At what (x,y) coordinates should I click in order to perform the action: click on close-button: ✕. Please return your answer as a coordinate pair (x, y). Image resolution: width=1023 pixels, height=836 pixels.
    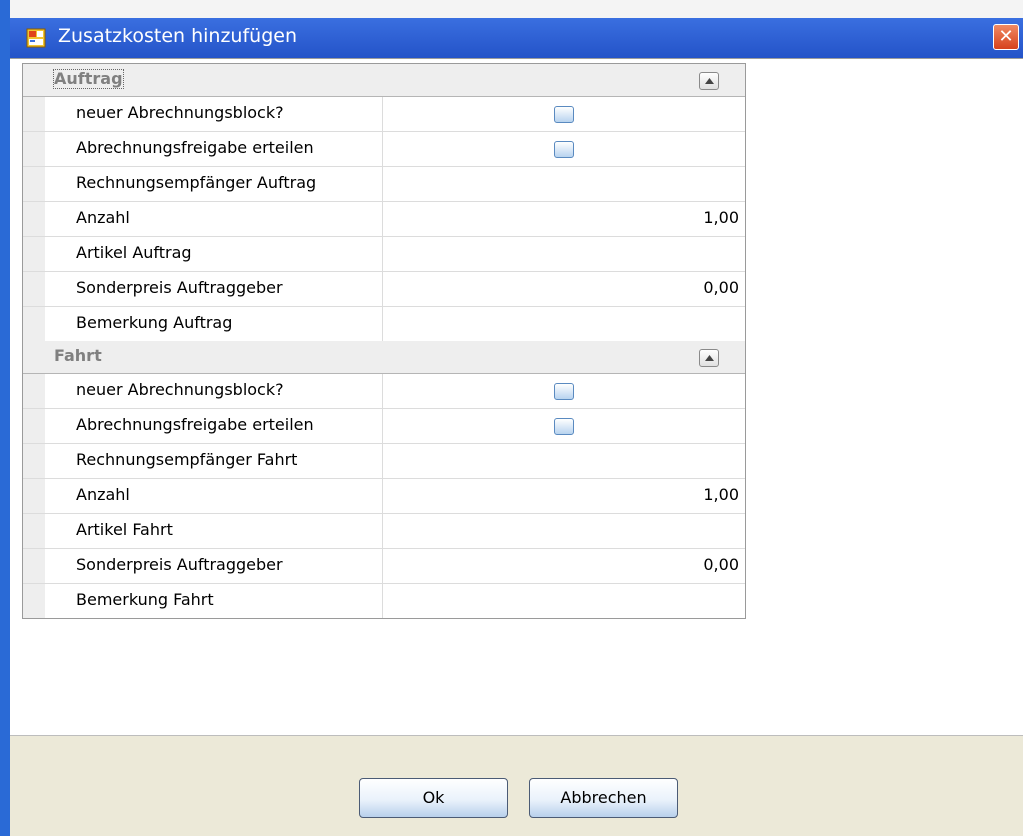
    Looking at the image, I should click on (1006, 37).